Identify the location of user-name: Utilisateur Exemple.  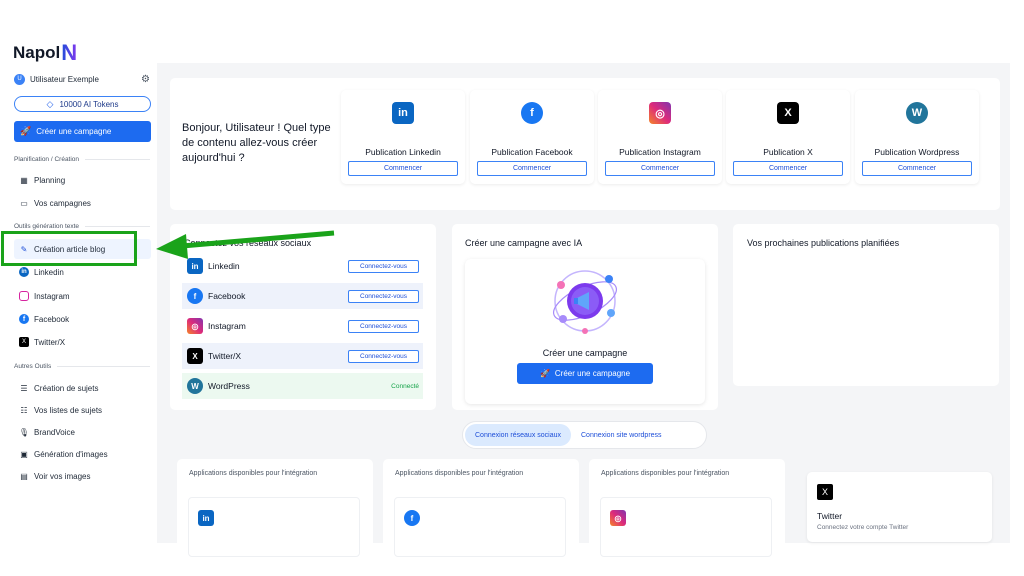
(64, 79).